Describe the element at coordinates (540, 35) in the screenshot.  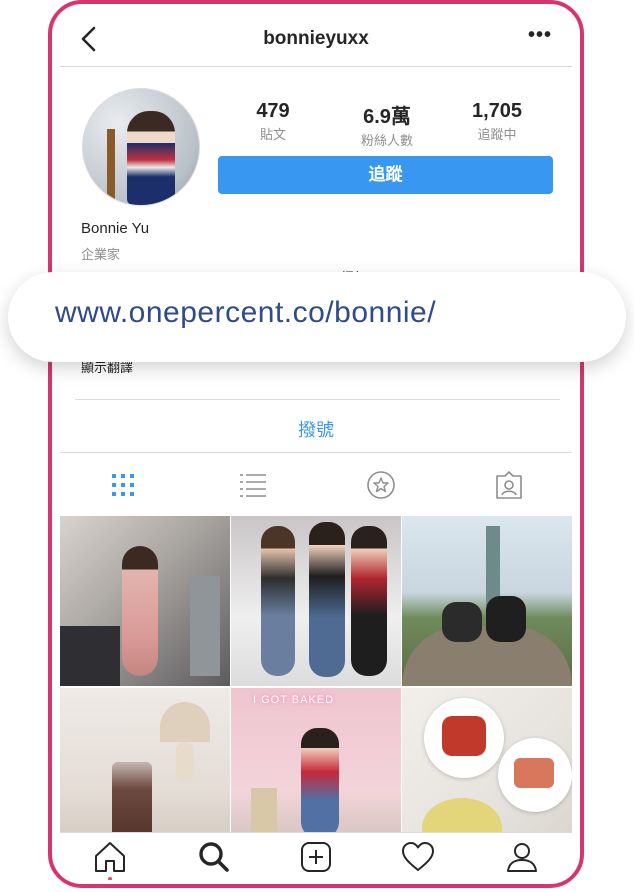
I see `more-options-icon: •••` at that location.